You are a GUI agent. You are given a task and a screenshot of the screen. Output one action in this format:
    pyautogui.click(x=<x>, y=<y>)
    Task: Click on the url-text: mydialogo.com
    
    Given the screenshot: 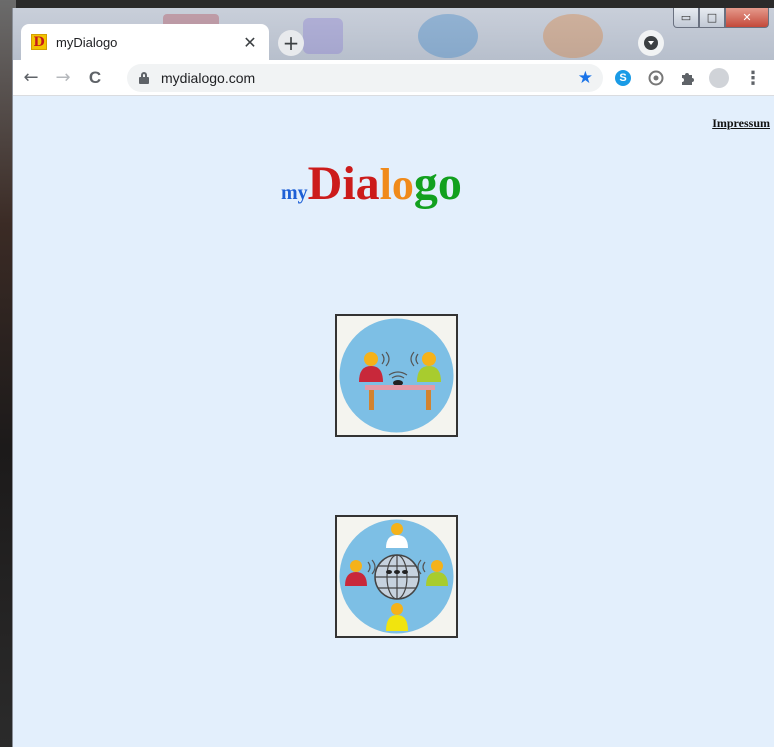 What is the action you would take?
    pyautogui.click(x=208, y=78)
    